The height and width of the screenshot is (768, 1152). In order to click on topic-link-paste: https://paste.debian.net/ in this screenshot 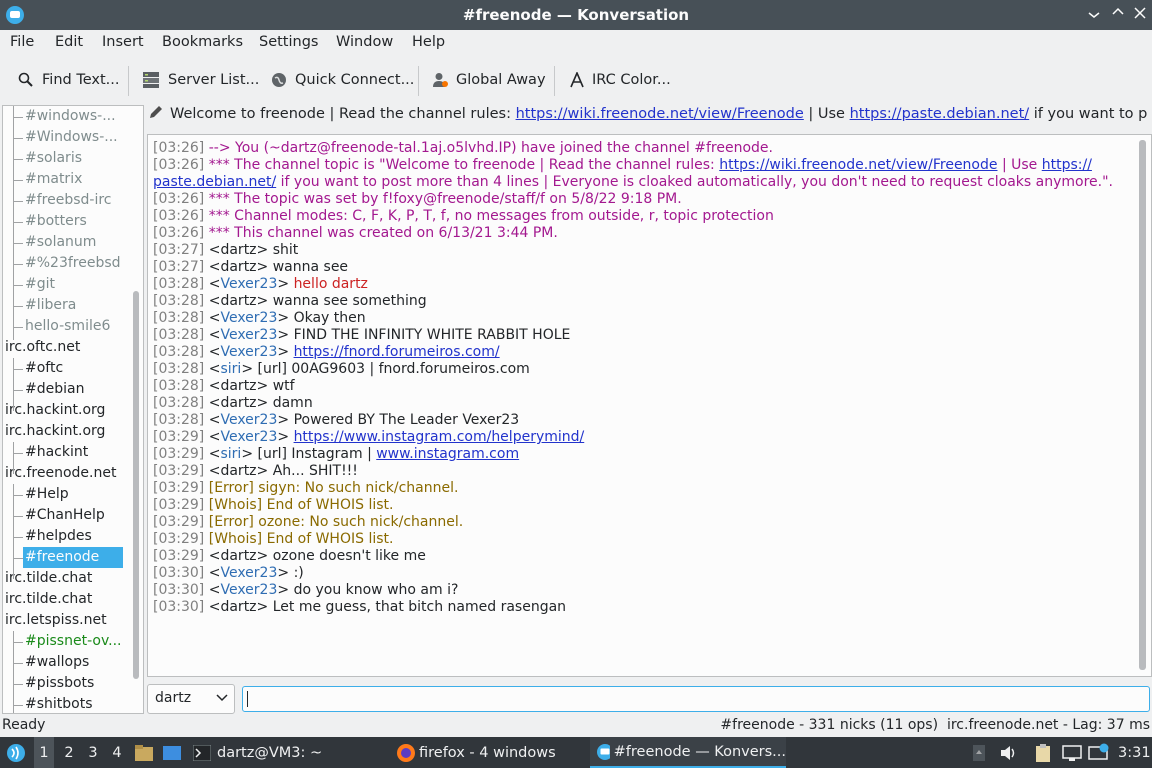, I will do `click(940, 114)`.